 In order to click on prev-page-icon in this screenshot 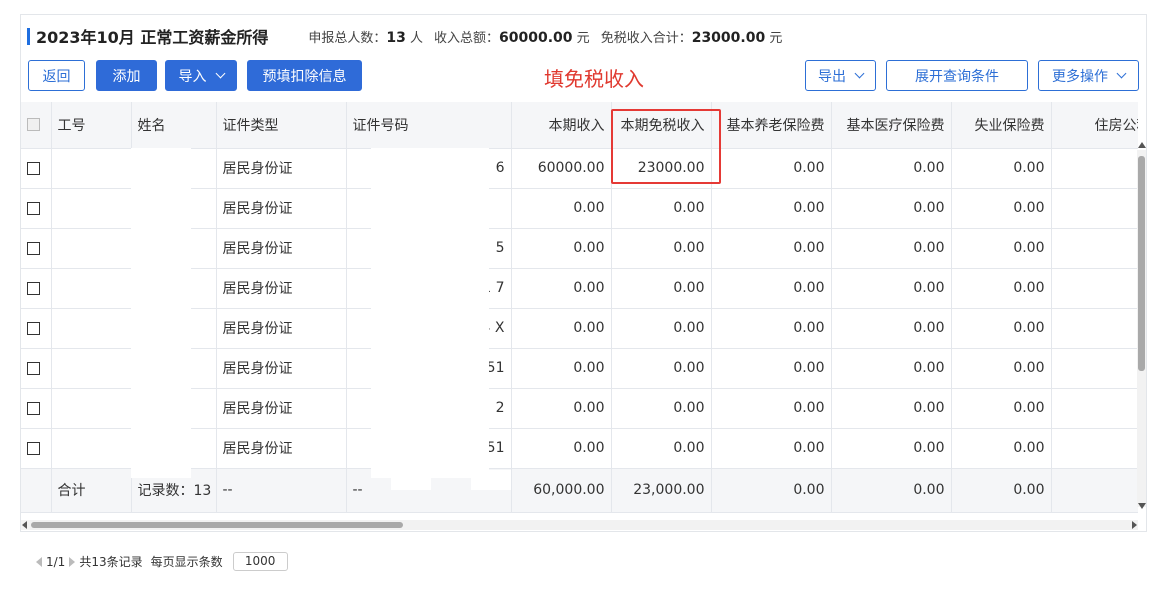, I will do `click(39, 561)`.